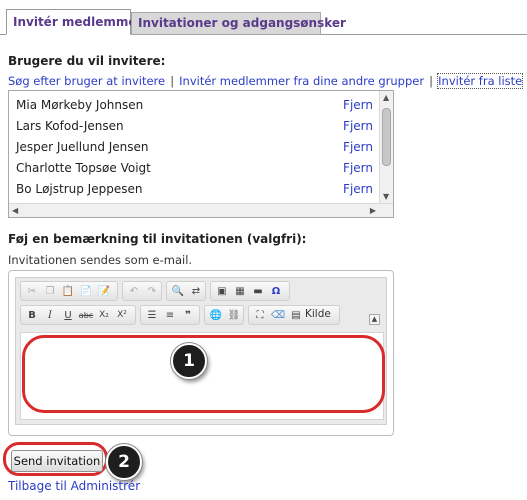 This screenshot has height=500, width=527. I want to click on scroll-right-icon: ▶, so click(373, 210).